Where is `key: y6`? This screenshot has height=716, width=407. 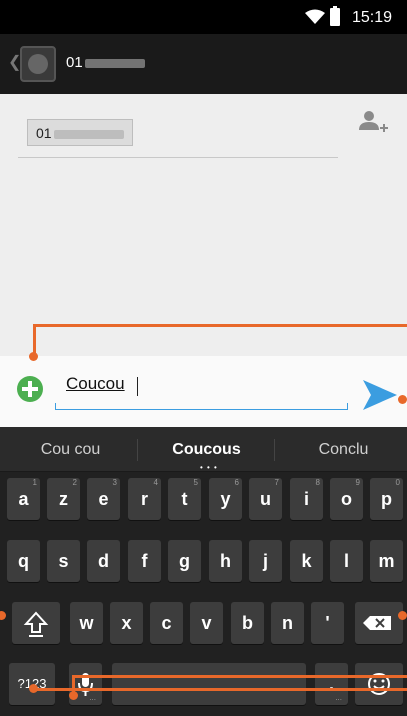 key: y6 is located at coordinates (225, 499).